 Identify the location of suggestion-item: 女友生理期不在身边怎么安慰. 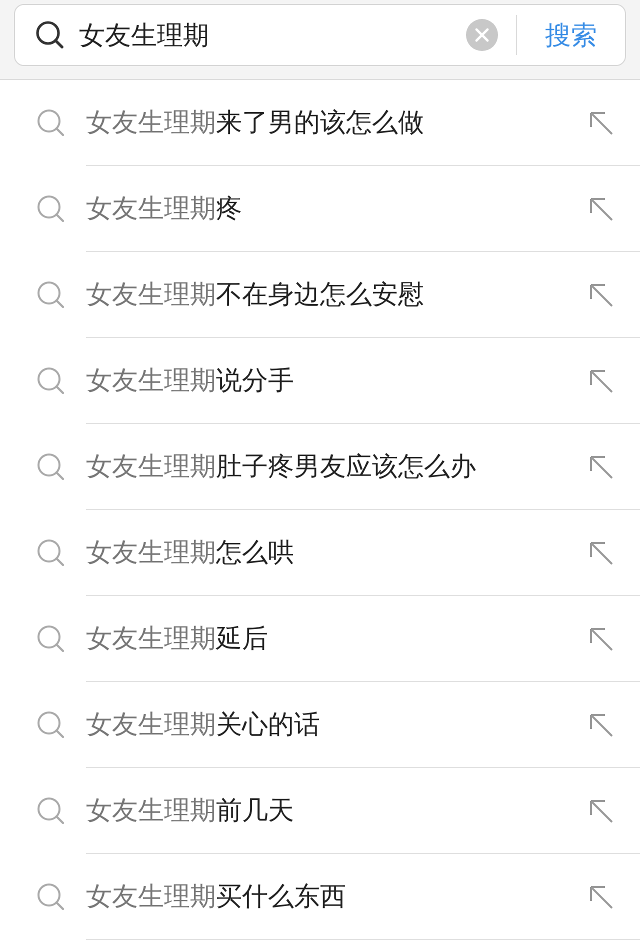
(320, 295).